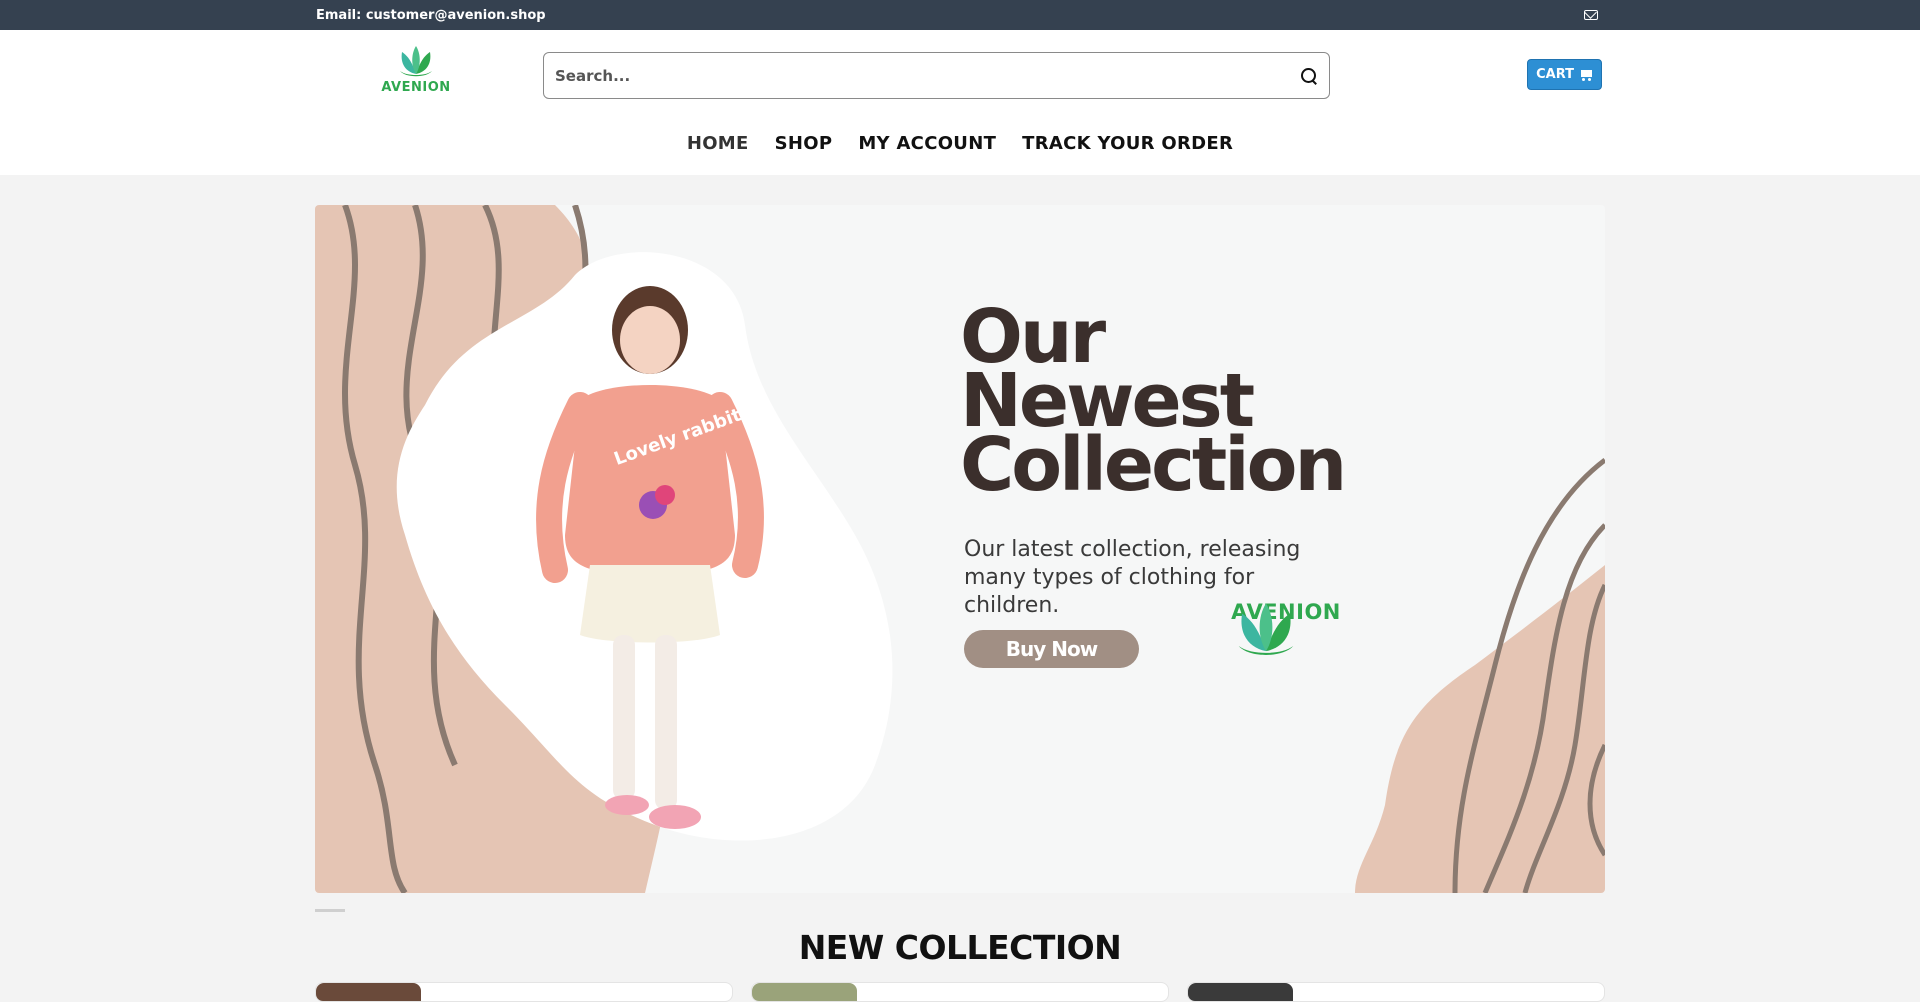  I want to click on cart-button: CART, so click(1564, 74).